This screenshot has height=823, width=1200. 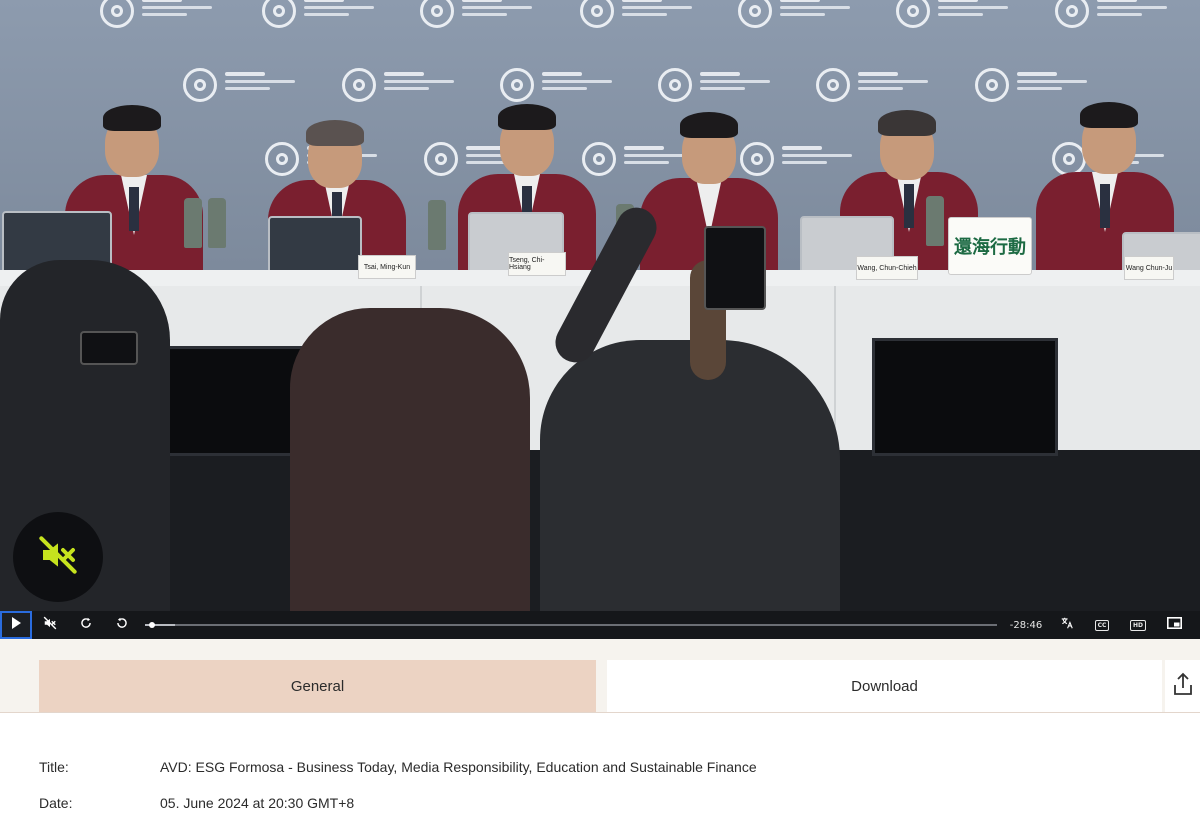 I want to click on share-button, so click(x=1182, y=686).